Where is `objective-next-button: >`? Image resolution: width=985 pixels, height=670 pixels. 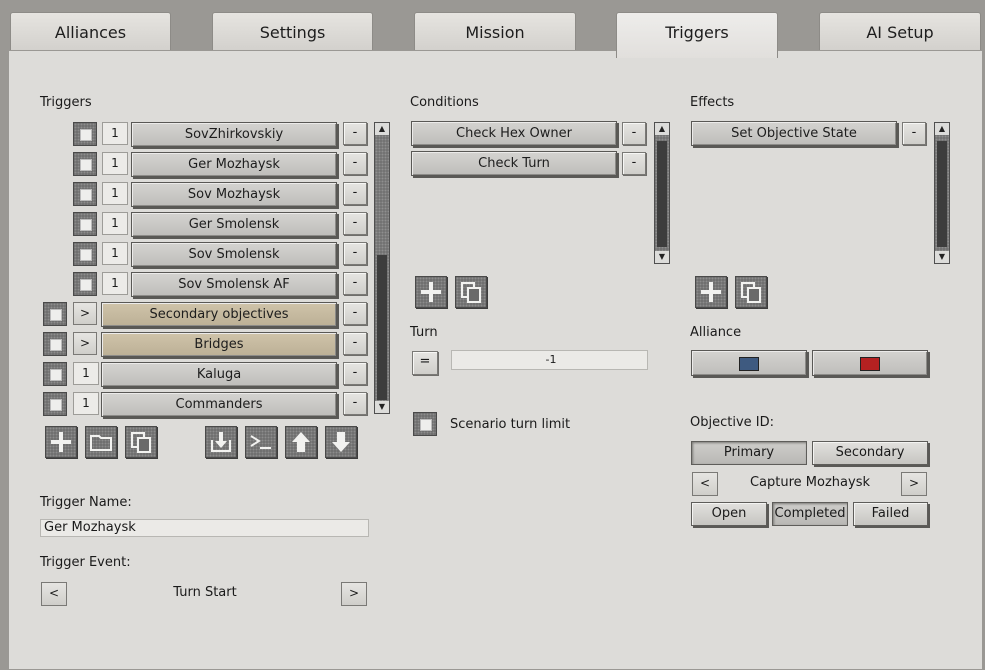
objective-next-button: > is located at coordinates (914, 484).